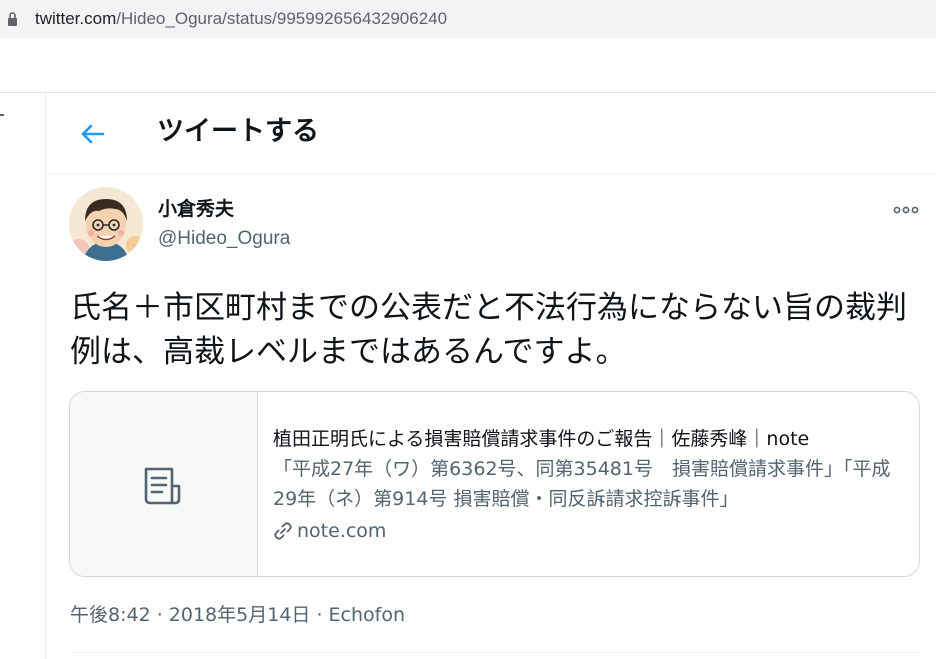 The width and height of the screenshot is (936, 659). I want to click on link-icon, so click(283, 531).